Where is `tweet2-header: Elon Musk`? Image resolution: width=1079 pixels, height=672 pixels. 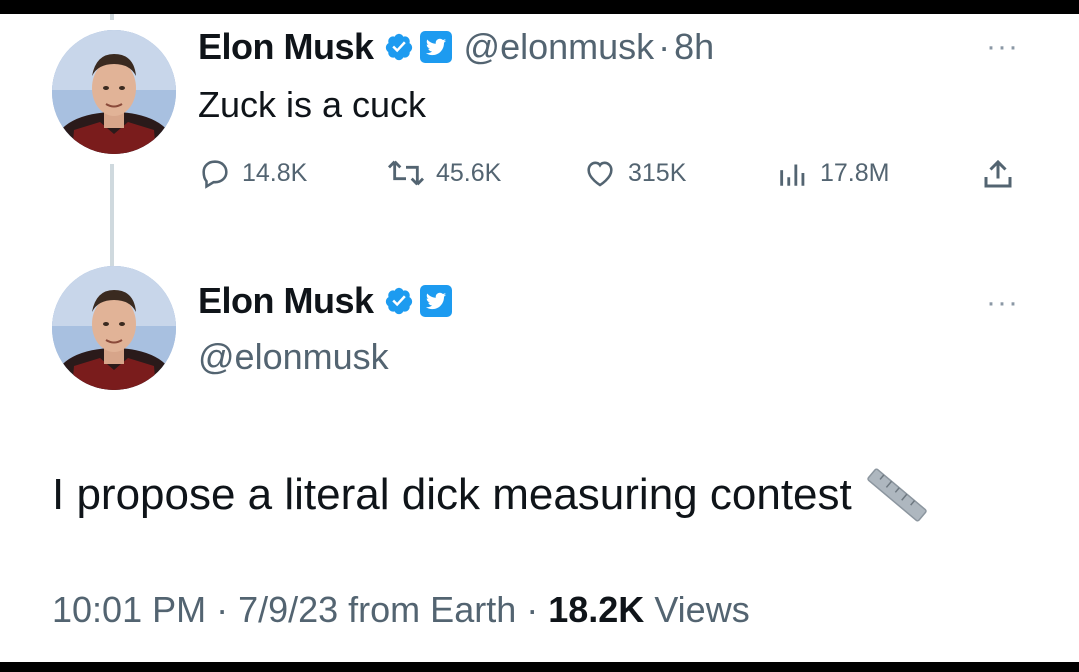 tweet2-header: Elon Musk is located at coordinates (325, 301).